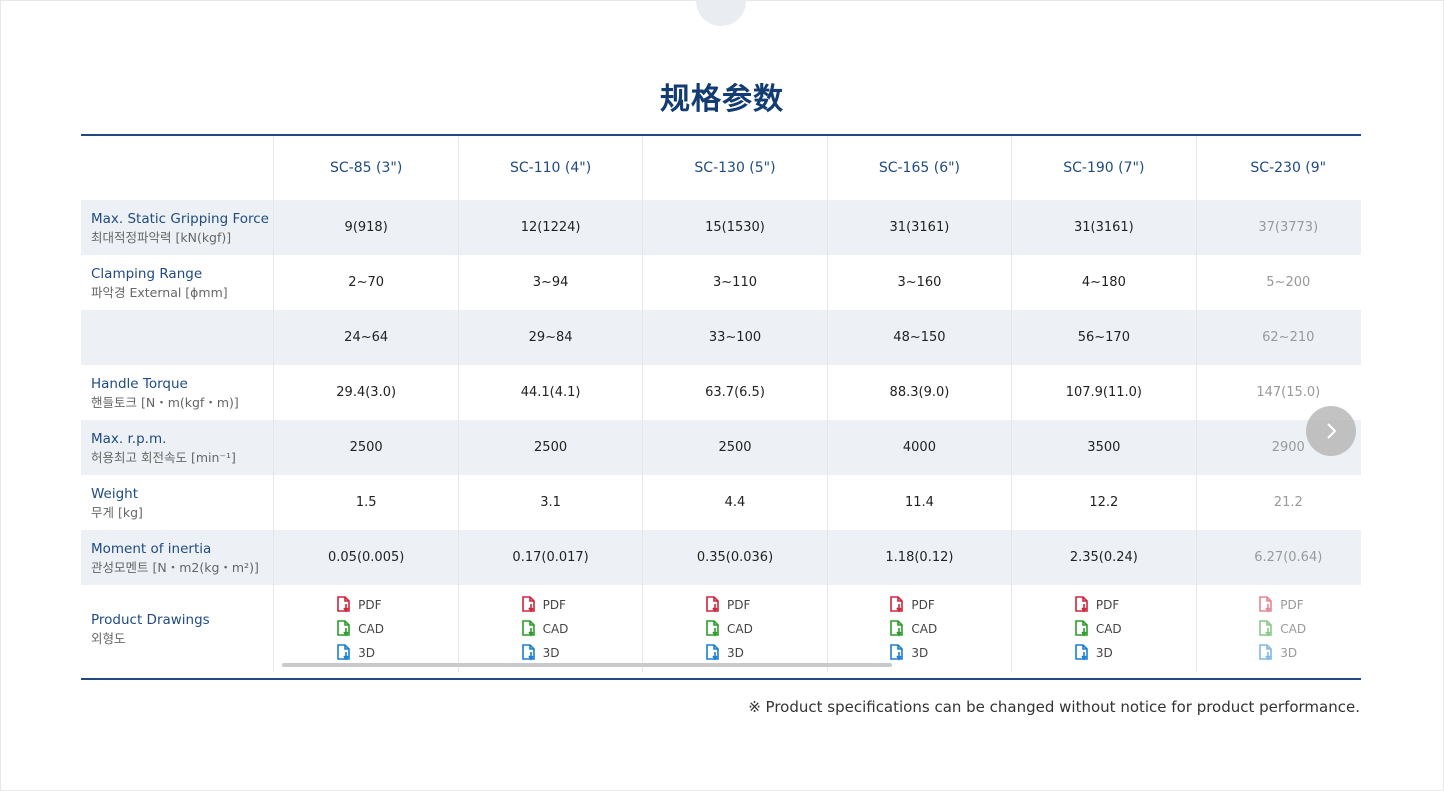 The width and height of the screenshot is (1444, 791). I want to click on table-cell: 4~180, so click(1104, 282).